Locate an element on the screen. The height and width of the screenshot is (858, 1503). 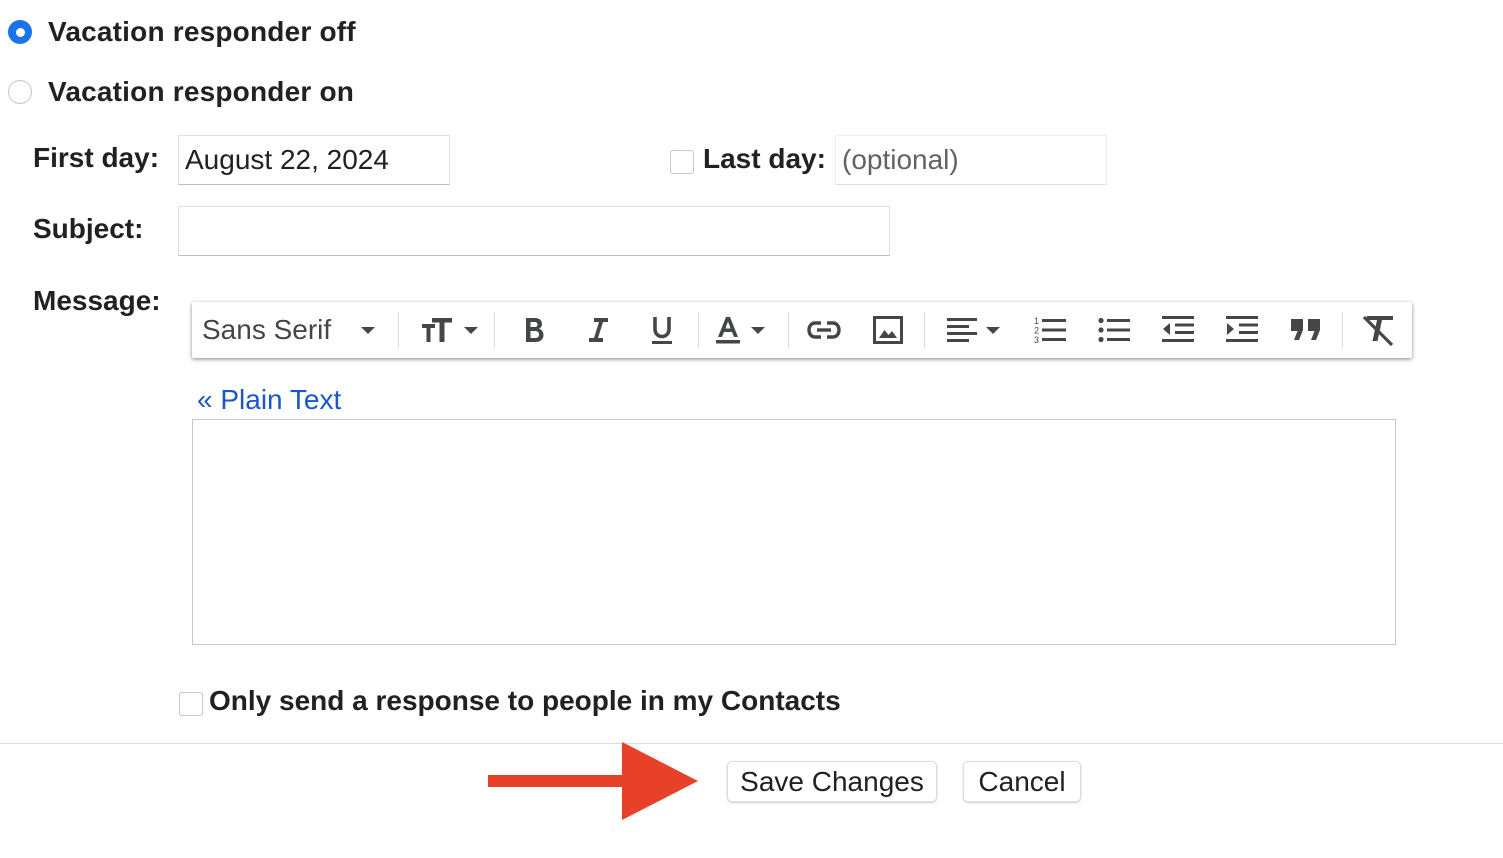
link-icon is located at coordinates (824, 330).